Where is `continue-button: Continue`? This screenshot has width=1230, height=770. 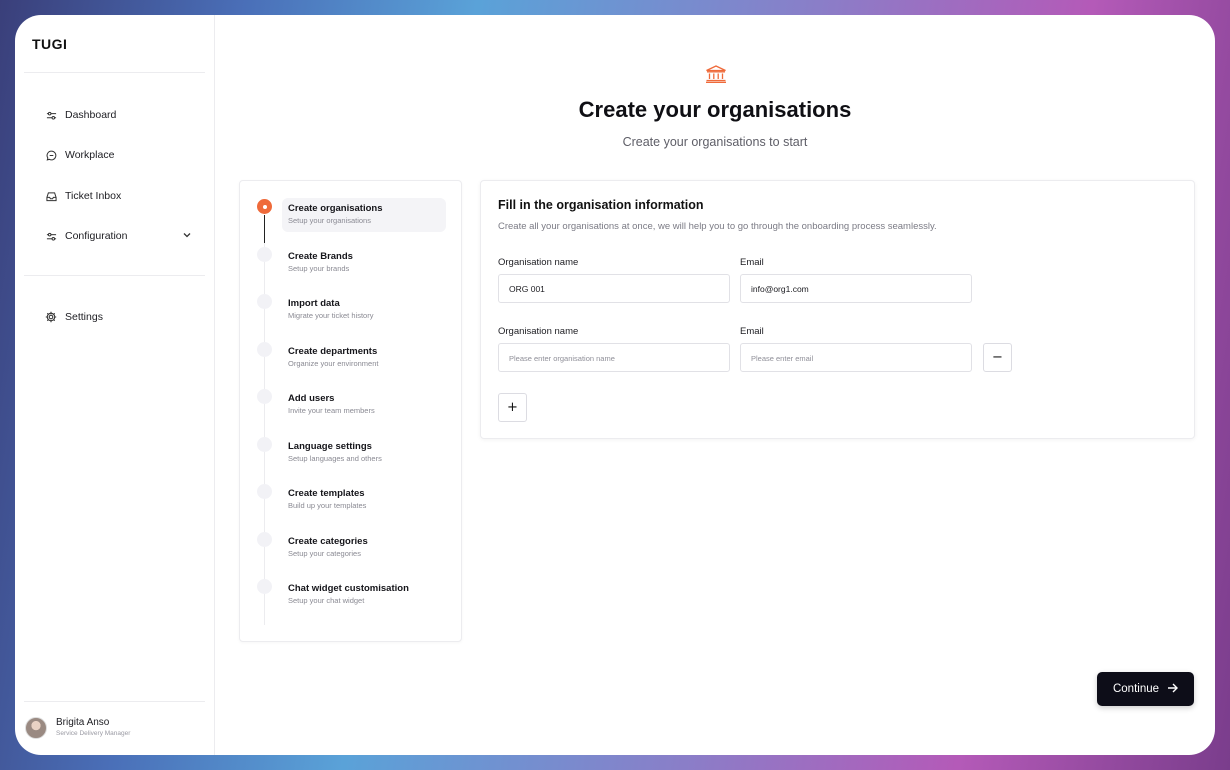 continue-button: Continue is located at coordinates (1145, 689).